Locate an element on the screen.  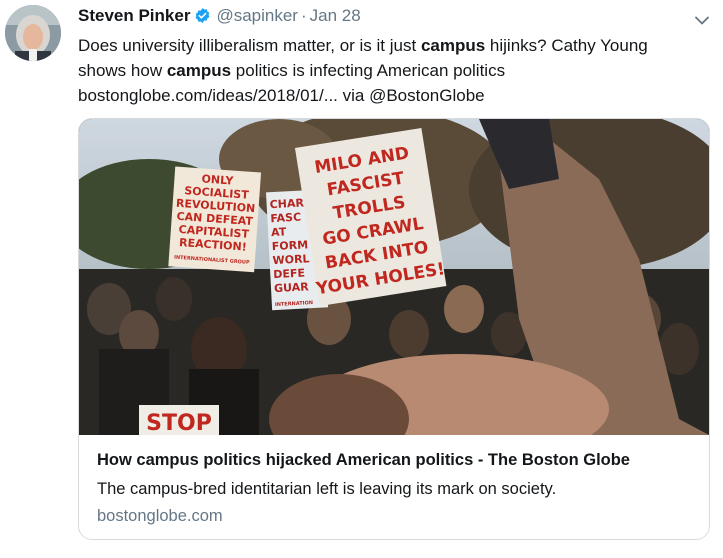
sign-text-line: CHARI is located at coordinates (288, 203).